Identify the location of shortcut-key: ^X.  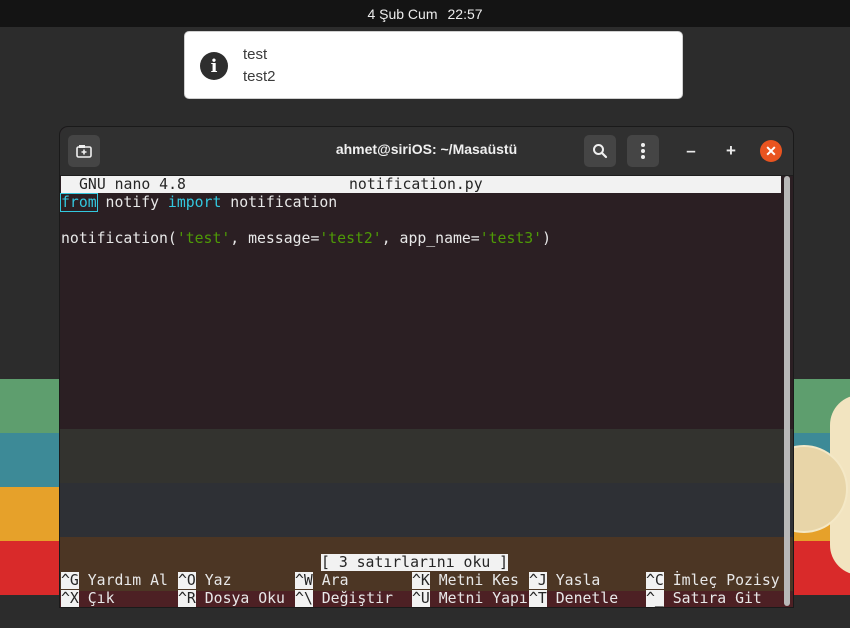
(70, 598).